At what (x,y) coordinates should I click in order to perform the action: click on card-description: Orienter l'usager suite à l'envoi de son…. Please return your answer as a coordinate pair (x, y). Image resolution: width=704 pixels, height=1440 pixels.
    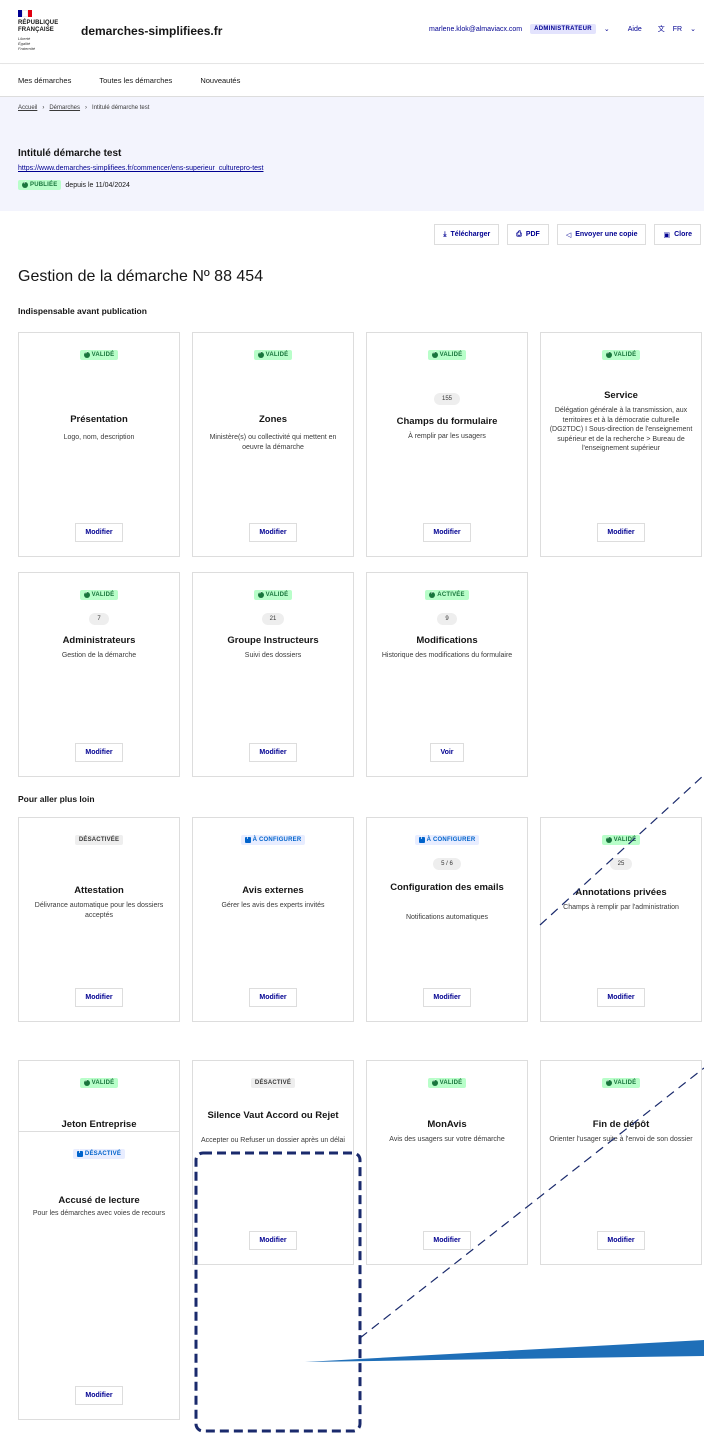
    Looking at the image, I should click on (621, 1139).